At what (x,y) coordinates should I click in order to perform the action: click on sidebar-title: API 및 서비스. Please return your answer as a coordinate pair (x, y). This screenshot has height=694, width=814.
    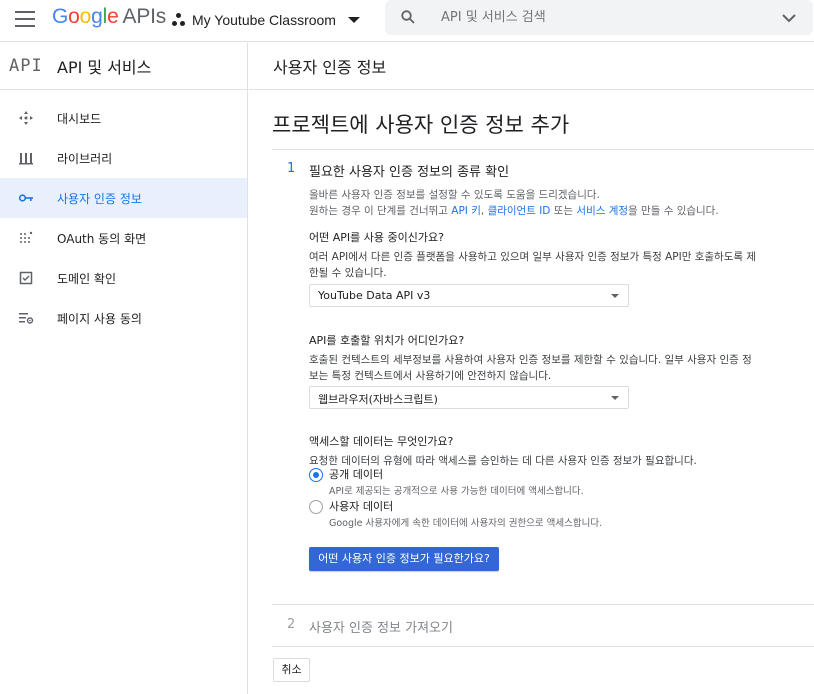
    Looking at the image, I should click on (104, 67).